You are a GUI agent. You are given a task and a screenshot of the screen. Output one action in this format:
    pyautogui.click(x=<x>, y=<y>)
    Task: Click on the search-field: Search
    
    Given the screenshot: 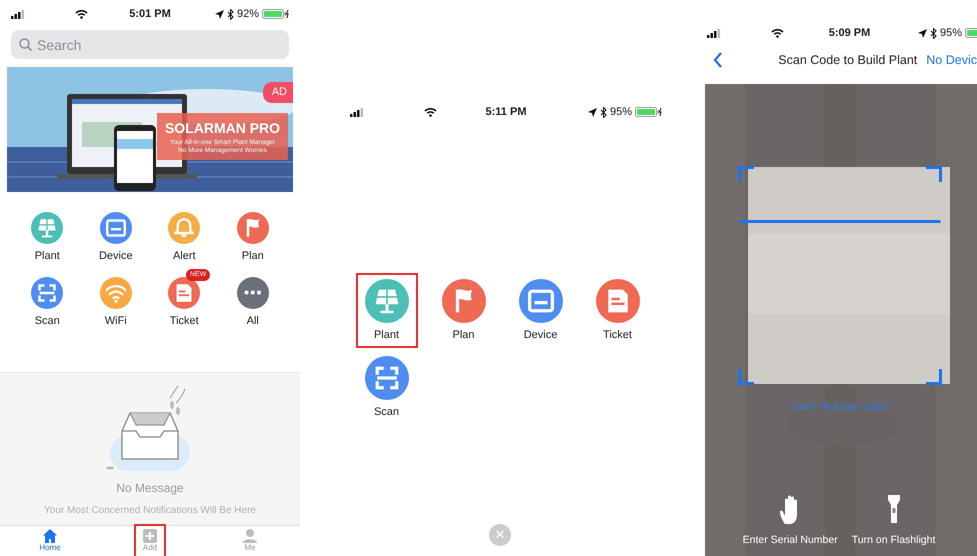 What is the action you would take?
    pyautogui.click(x=150, y=44)
    